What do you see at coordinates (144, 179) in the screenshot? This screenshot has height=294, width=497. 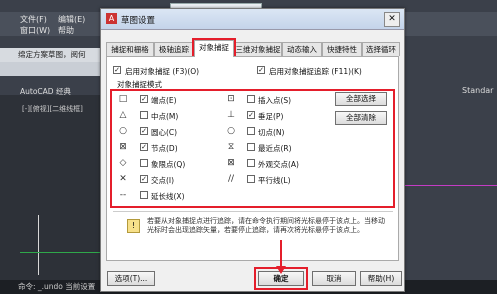 I see `intersection-checkbox: ✓` at bounding box center [144, 179].